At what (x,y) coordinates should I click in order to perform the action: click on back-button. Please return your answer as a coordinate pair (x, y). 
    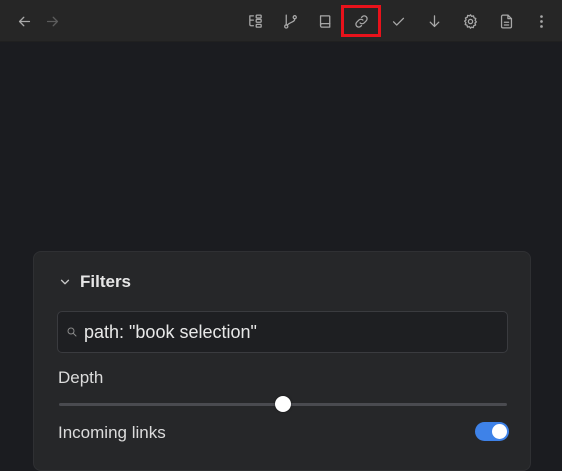
    Looking at the image, I should click on (24, 21).